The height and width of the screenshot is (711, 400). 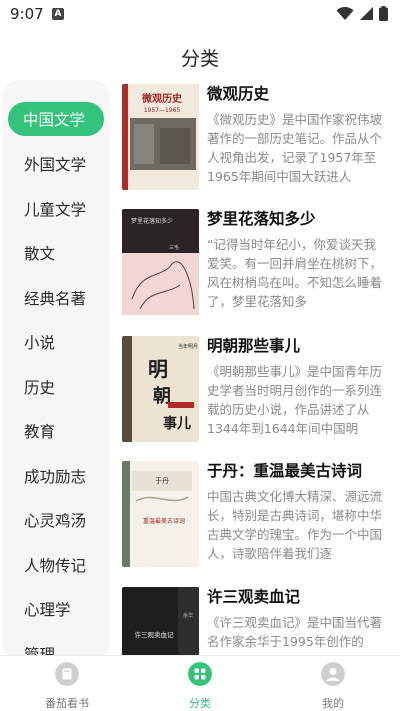 What do you see at coordinates (47, 610) in the screenshot?
I see `category-label: 心理学` at bounding box center [47, 610].